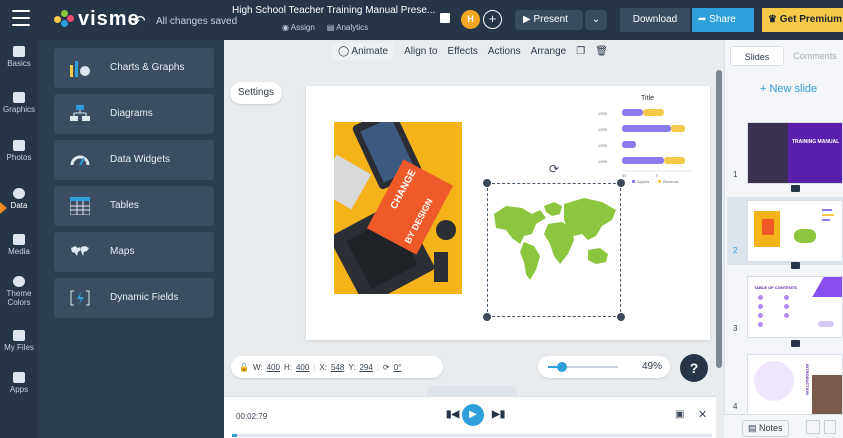 The width and height of the screenshot is (843, 438). What do you see at coordinates (19, 205) in the screenshot?
I see `sidebar-label: Data` at bounding box center [19, 205].